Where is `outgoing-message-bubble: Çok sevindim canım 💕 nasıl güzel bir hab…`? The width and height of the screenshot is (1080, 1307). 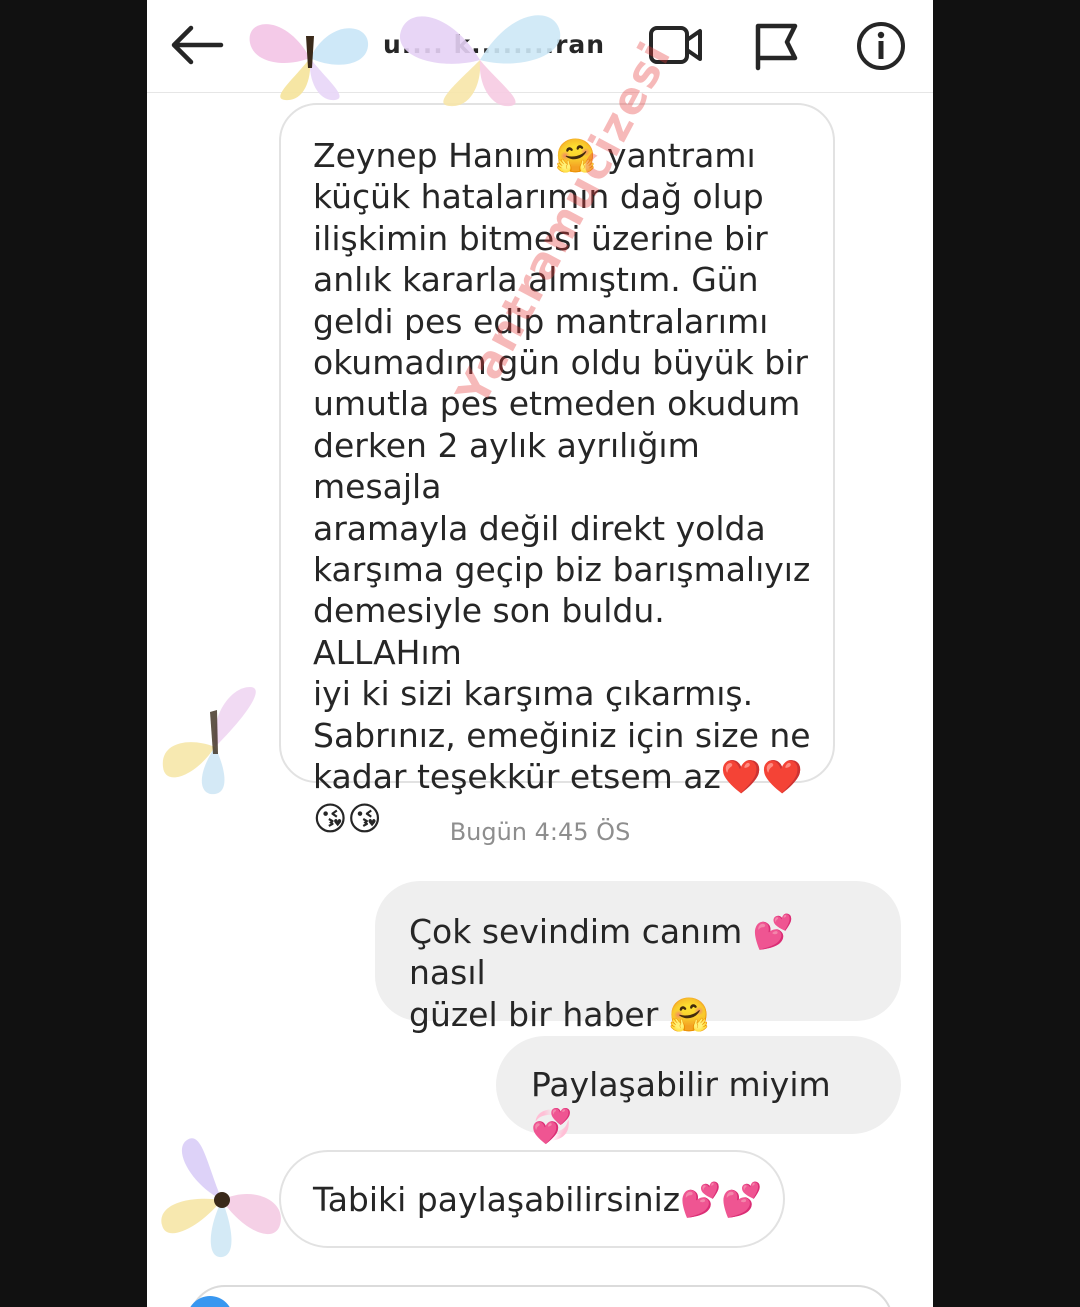
outgoing-message-bubble: Çok sevindim canım 💕 nasıl güzel bir hab… is located at coordinates (638, 957).